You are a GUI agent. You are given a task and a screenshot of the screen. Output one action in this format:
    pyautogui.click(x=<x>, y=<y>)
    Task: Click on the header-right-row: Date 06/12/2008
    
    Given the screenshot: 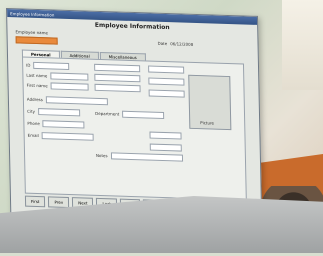 What is the action you would take?
    pyautogui.click(x=176, y=44)
    